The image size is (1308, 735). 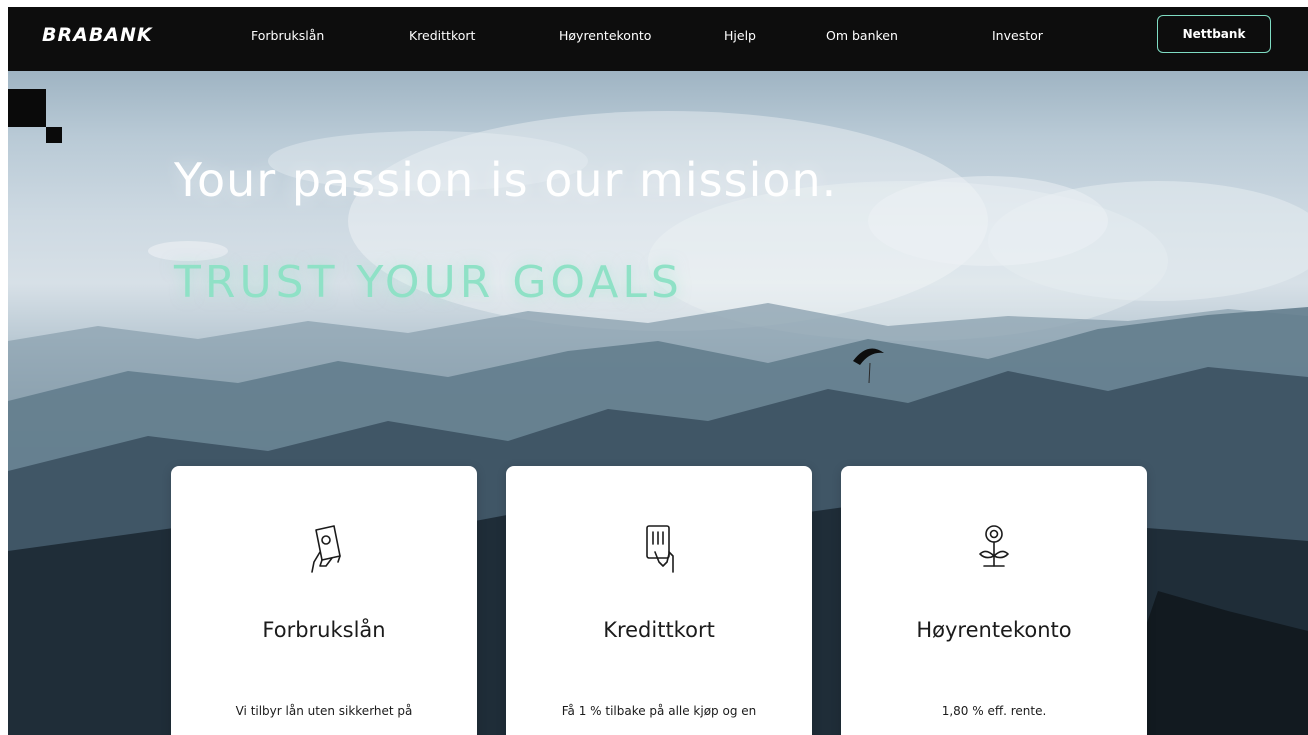 What do you see at coordinates (994, 600) in the screenshot?
I see `card-hoyrentekonto: Høyrentekonto 1,80 % eff. rente.` at bounding box center [994, 600].